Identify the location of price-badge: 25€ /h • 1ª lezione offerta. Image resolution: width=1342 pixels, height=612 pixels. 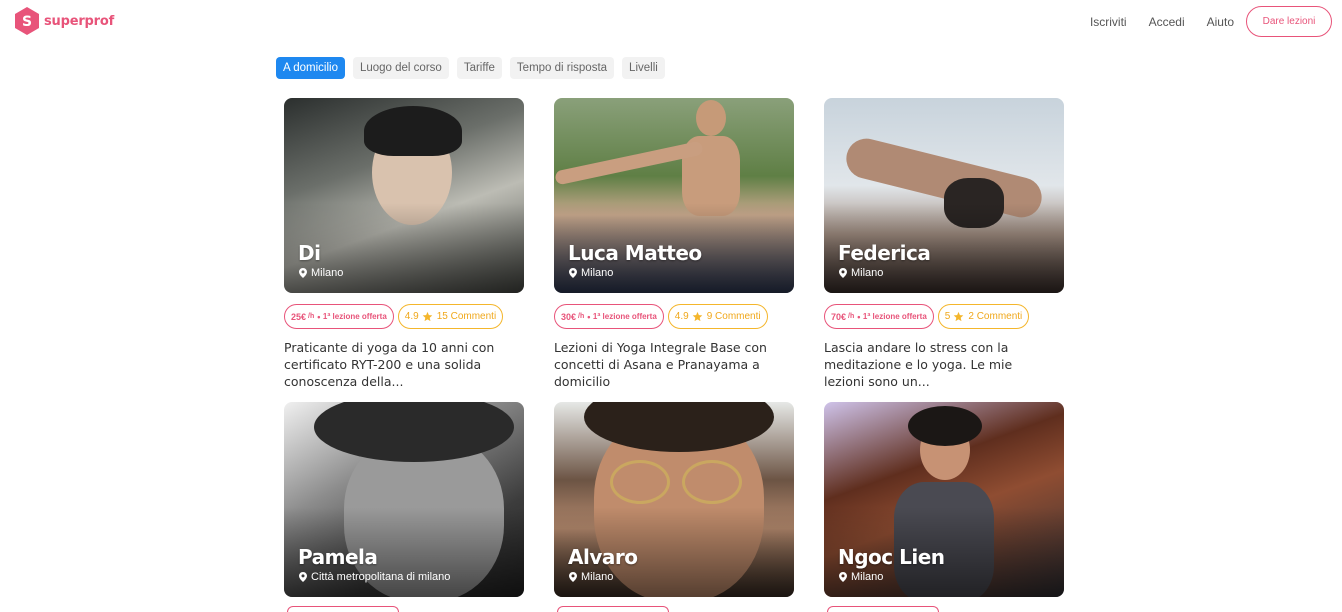
(339, 316).